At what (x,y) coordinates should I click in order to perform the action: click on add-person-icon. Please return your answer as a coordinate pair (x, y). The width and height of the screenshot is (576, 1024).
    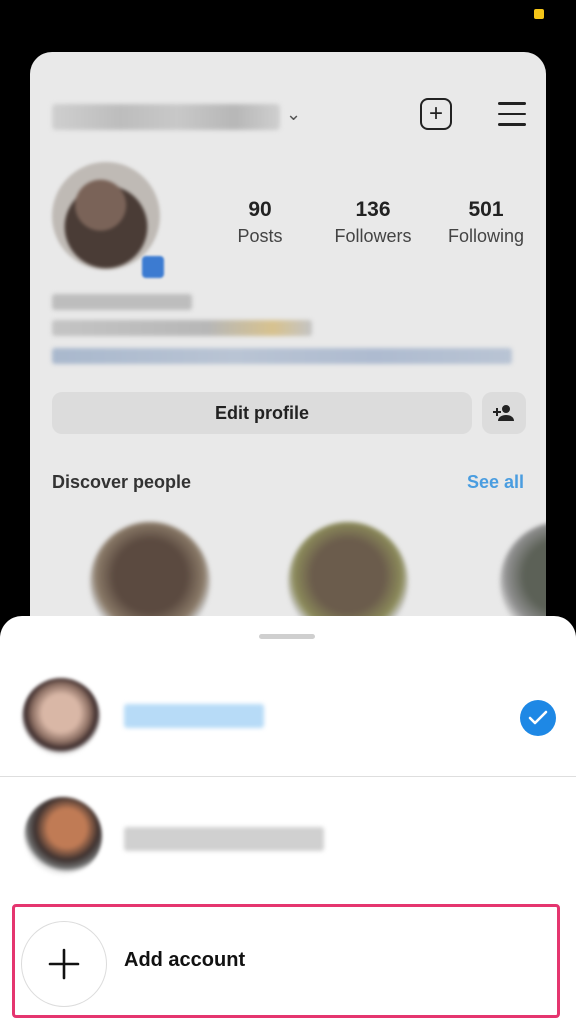
    Looking at the image, I should click on (503, 413).